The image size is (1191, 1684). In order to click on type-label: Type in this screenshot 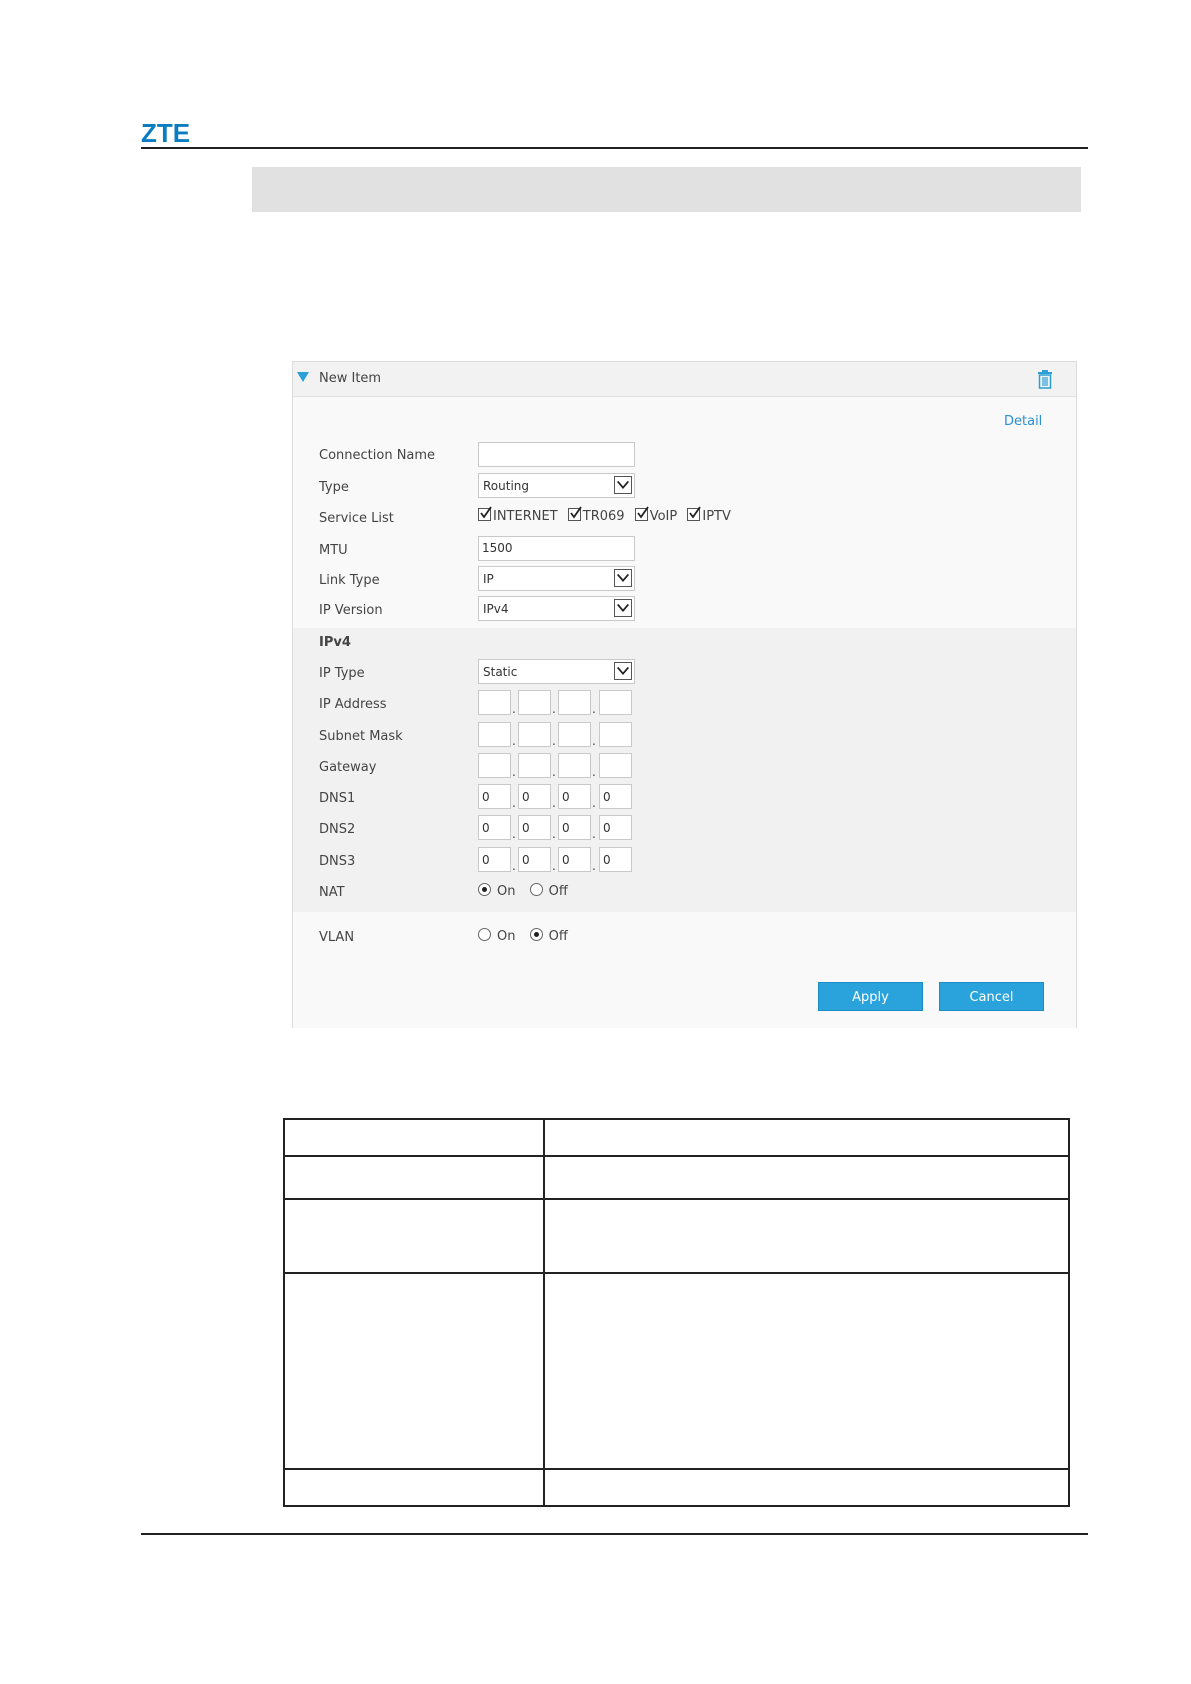, I will do `click(334, 487)`.